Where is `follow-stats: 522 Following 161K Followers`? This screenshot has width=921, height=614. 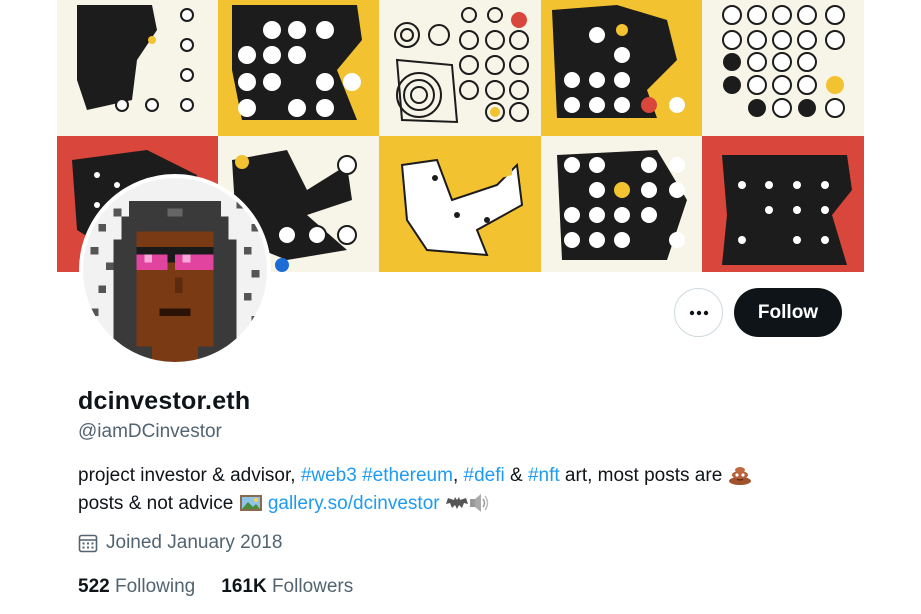
follow-stats: 522 Following 161K Followers is located at coordinates (215, 587).